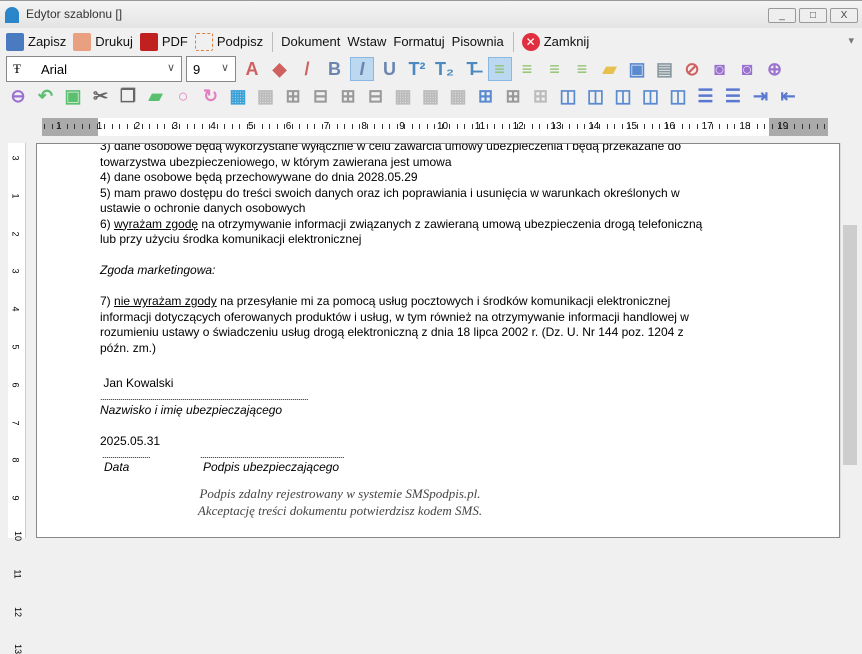  I want to click on menu-document: Dokument, so click(310, 41).